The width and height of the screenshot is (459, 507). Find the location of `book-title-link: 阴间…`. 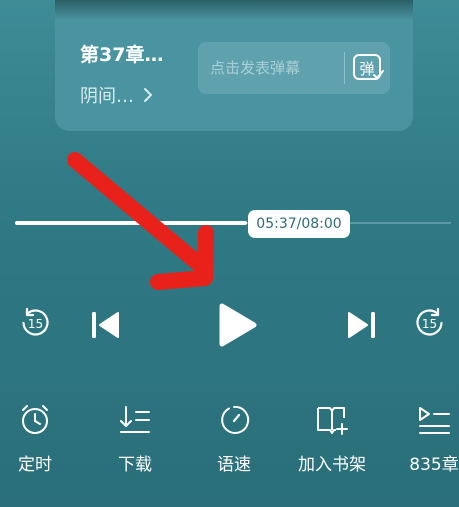

book-title-link: 阴间… is located at coordinates (118, 95).